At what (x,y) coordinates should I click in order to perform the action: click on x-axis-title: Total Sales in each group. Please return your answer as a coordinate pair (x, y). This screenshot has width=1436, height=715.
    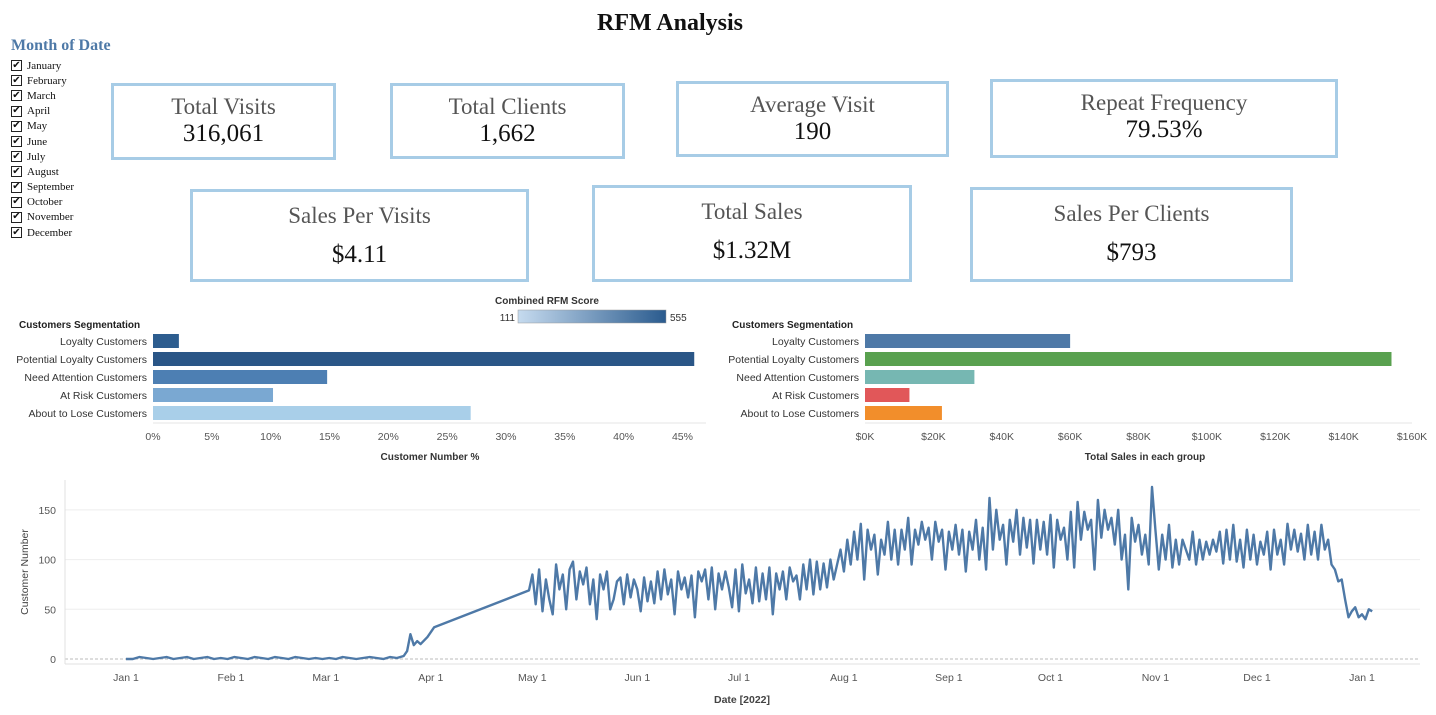
    Looking at the image, I should click on (1145, 457).